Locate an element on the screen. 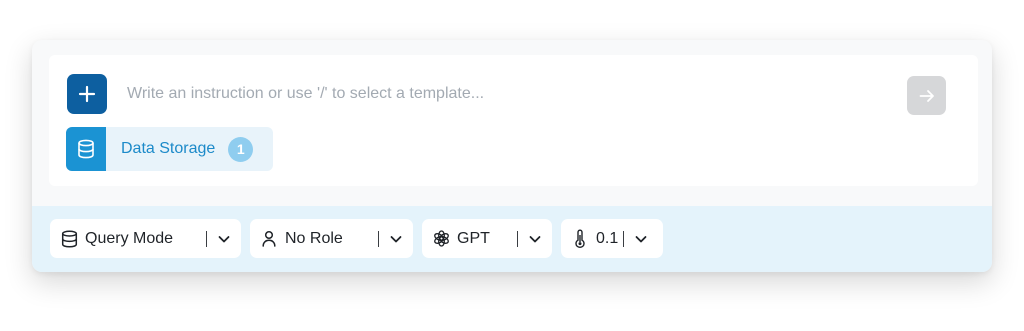 The image size is (1024, 331). plus-icon is located at coordinates (87, 94).